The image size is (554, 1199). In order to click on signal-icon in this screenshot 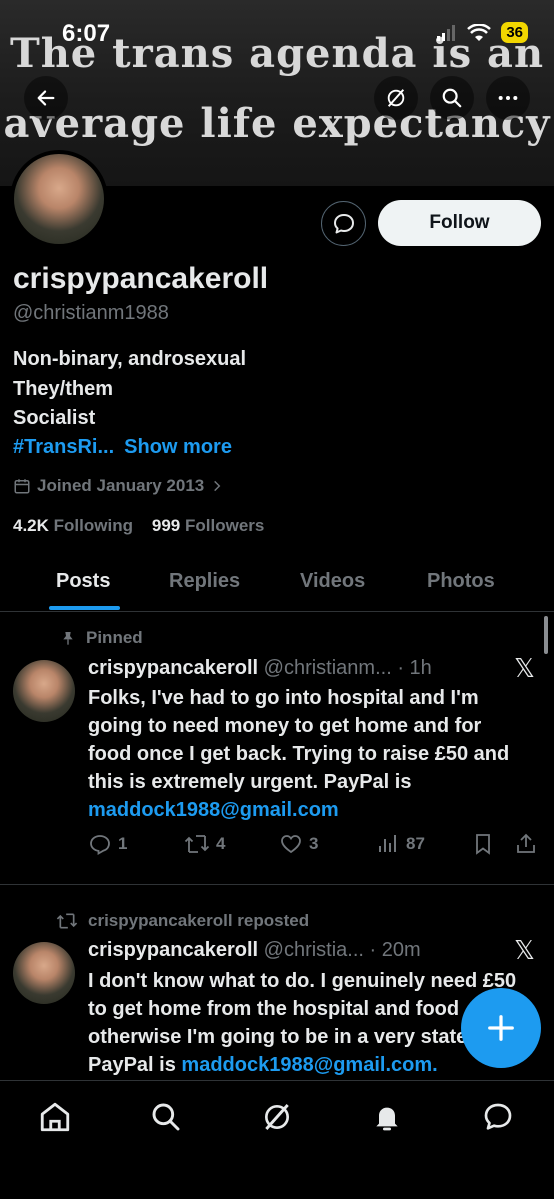, I will do `click(446, 32)`.